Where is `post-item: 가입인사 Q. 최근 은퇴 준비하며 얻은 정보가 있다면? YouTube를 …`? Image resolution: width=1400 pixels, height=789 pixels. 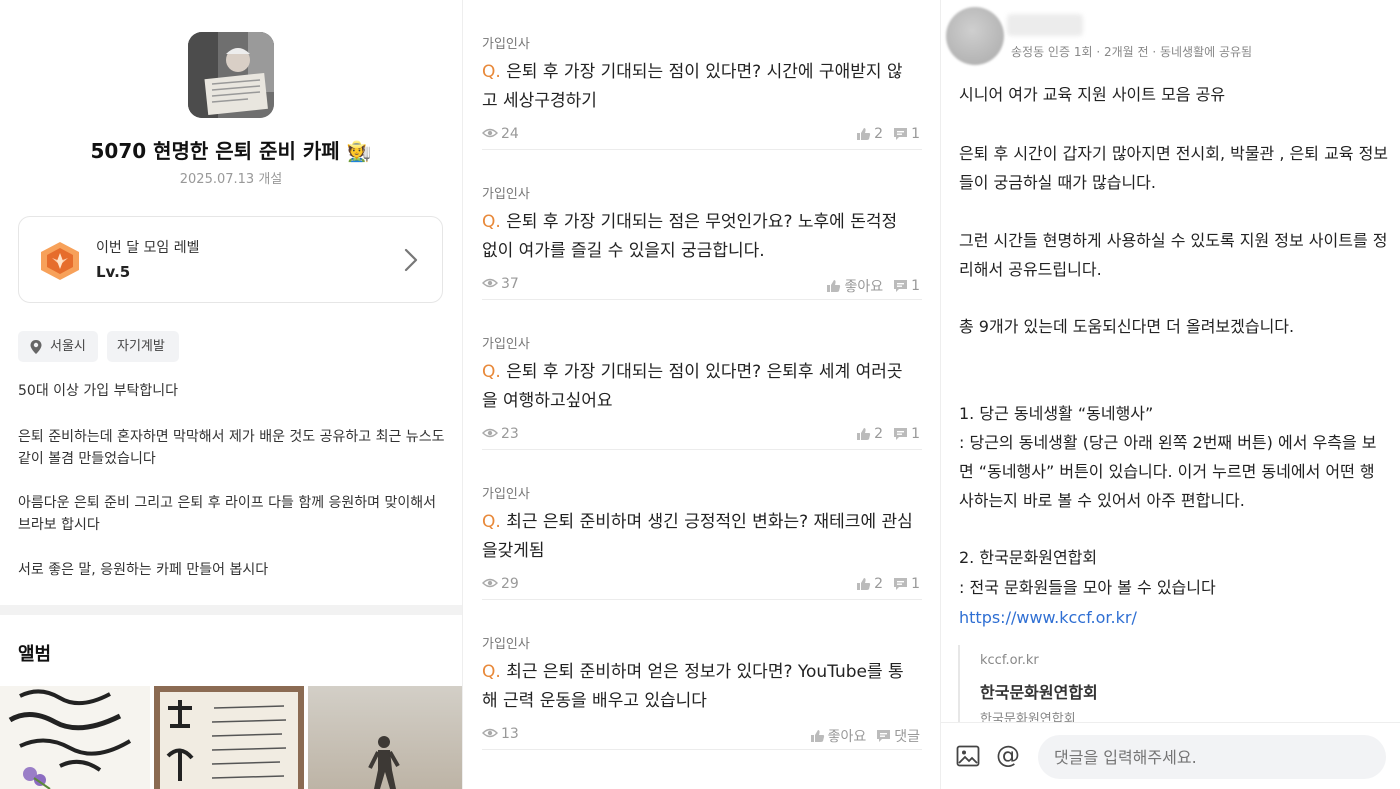
post-item: 가입인사 Q. 최근 은퇴 준비하며 얻은 정보가 있다면? YouTube를 … is located at coordinates (702, 675).